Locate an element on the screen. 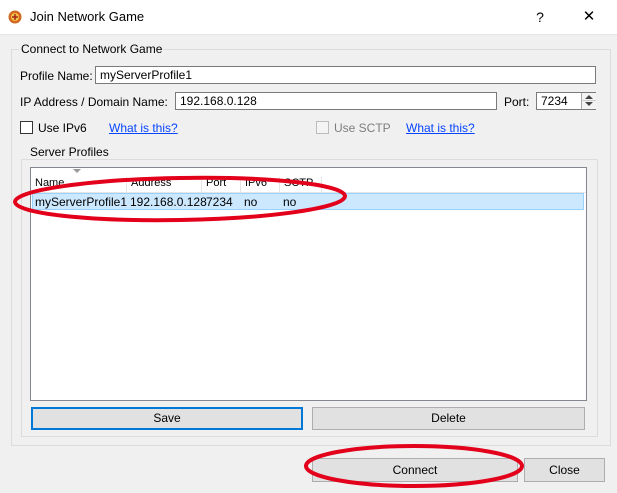 The width and height of the screenshot is (617, 493). column-header-sctp: SCTP is located at coordinates (301, 184).